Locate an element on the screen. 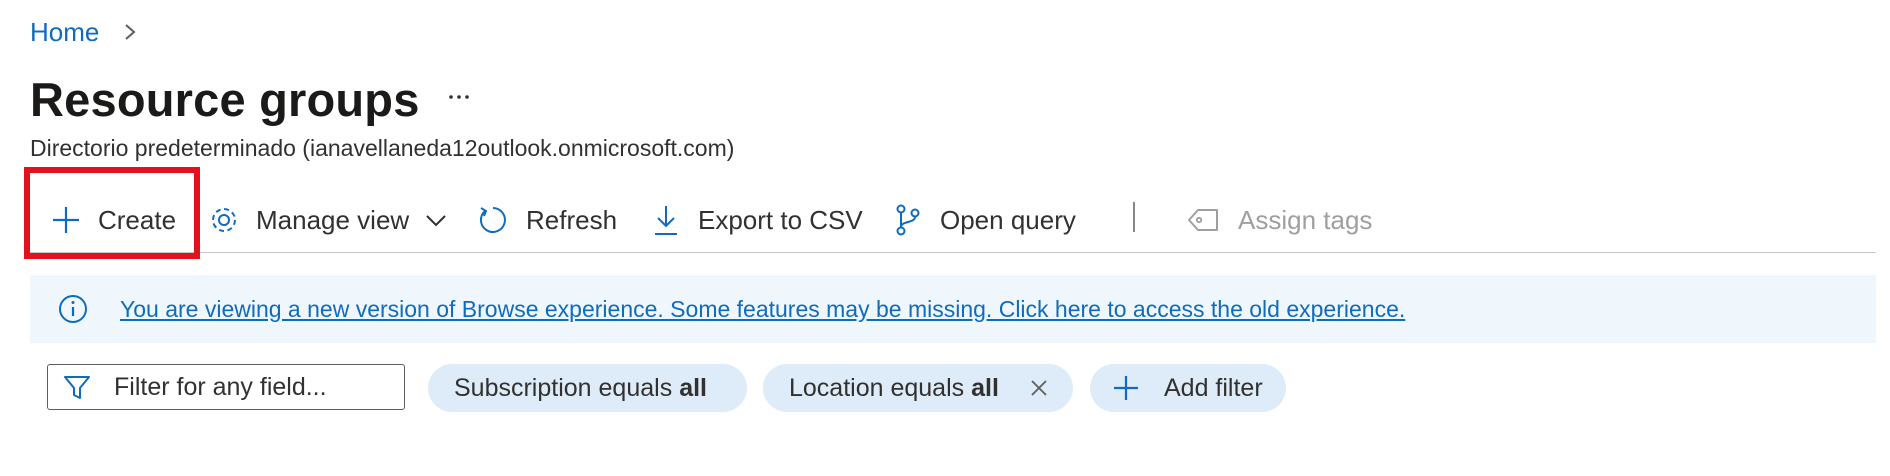 This screenshot has width=1890, height=476. close-icon is located at coordinates (1039, 388).